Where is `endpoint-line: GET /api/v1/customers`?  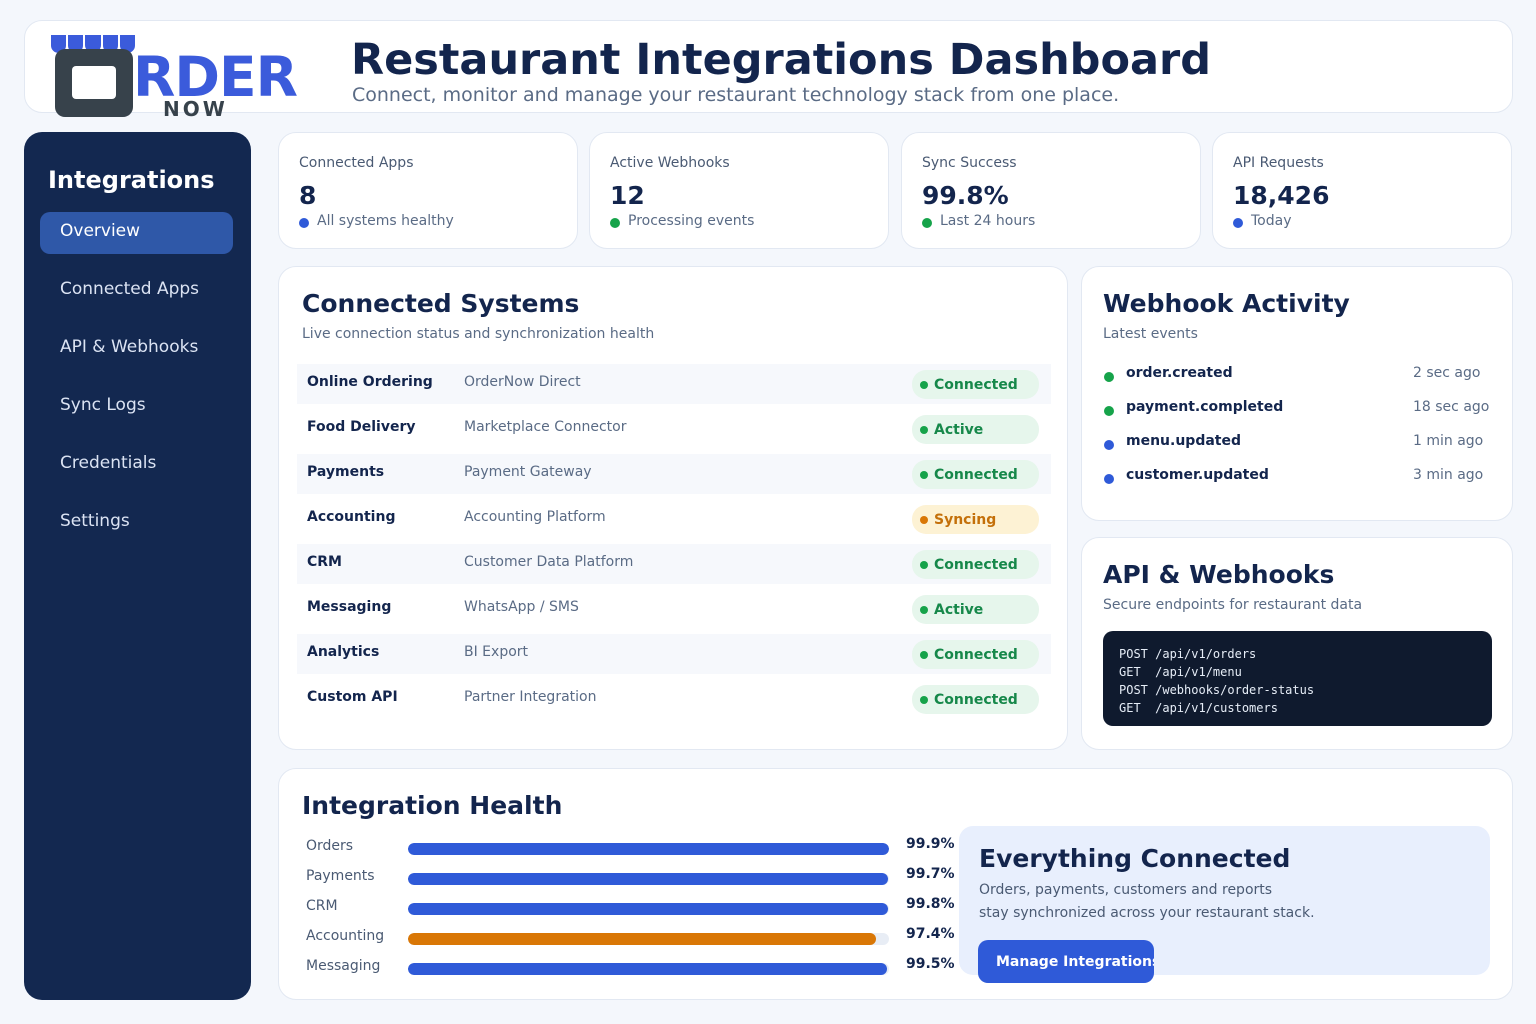
endpoint-line: GET /api/v1/customers is located at coordinates (1198, 708).